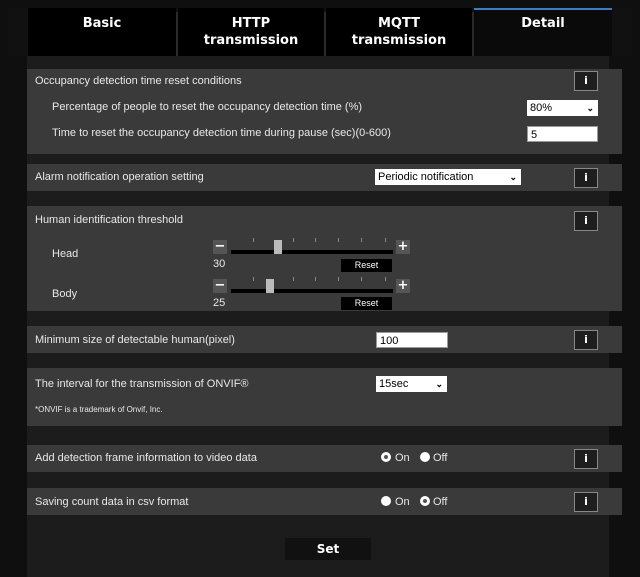 This screenshot has height=577, width=640. What do you see at coordinates (386, 457) in the screenshot?
I see `frame-info-on-radio` at bounding box center [386, 457].